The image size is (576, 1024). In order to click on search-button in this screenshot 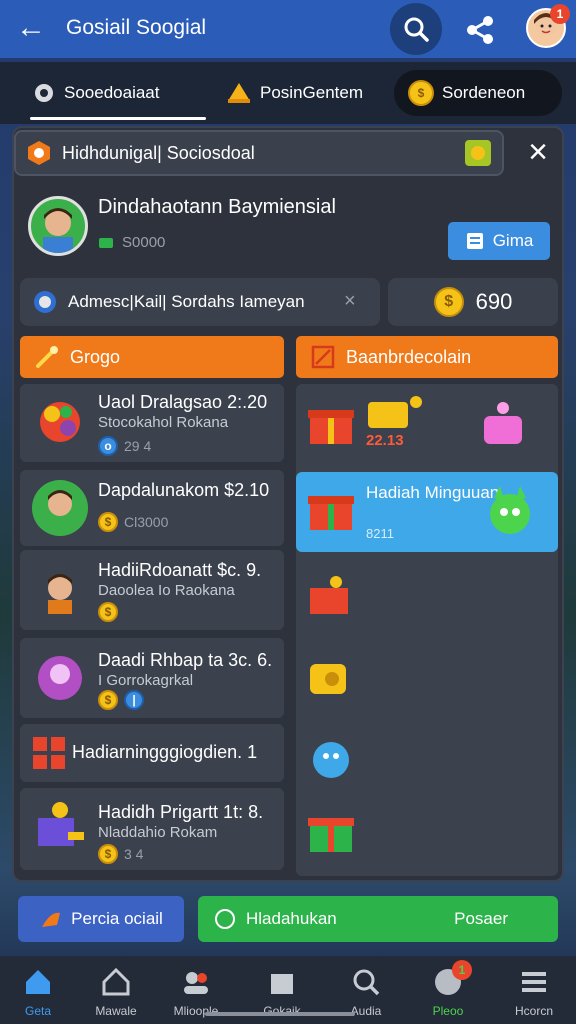, I will do `click(416, 29)`.